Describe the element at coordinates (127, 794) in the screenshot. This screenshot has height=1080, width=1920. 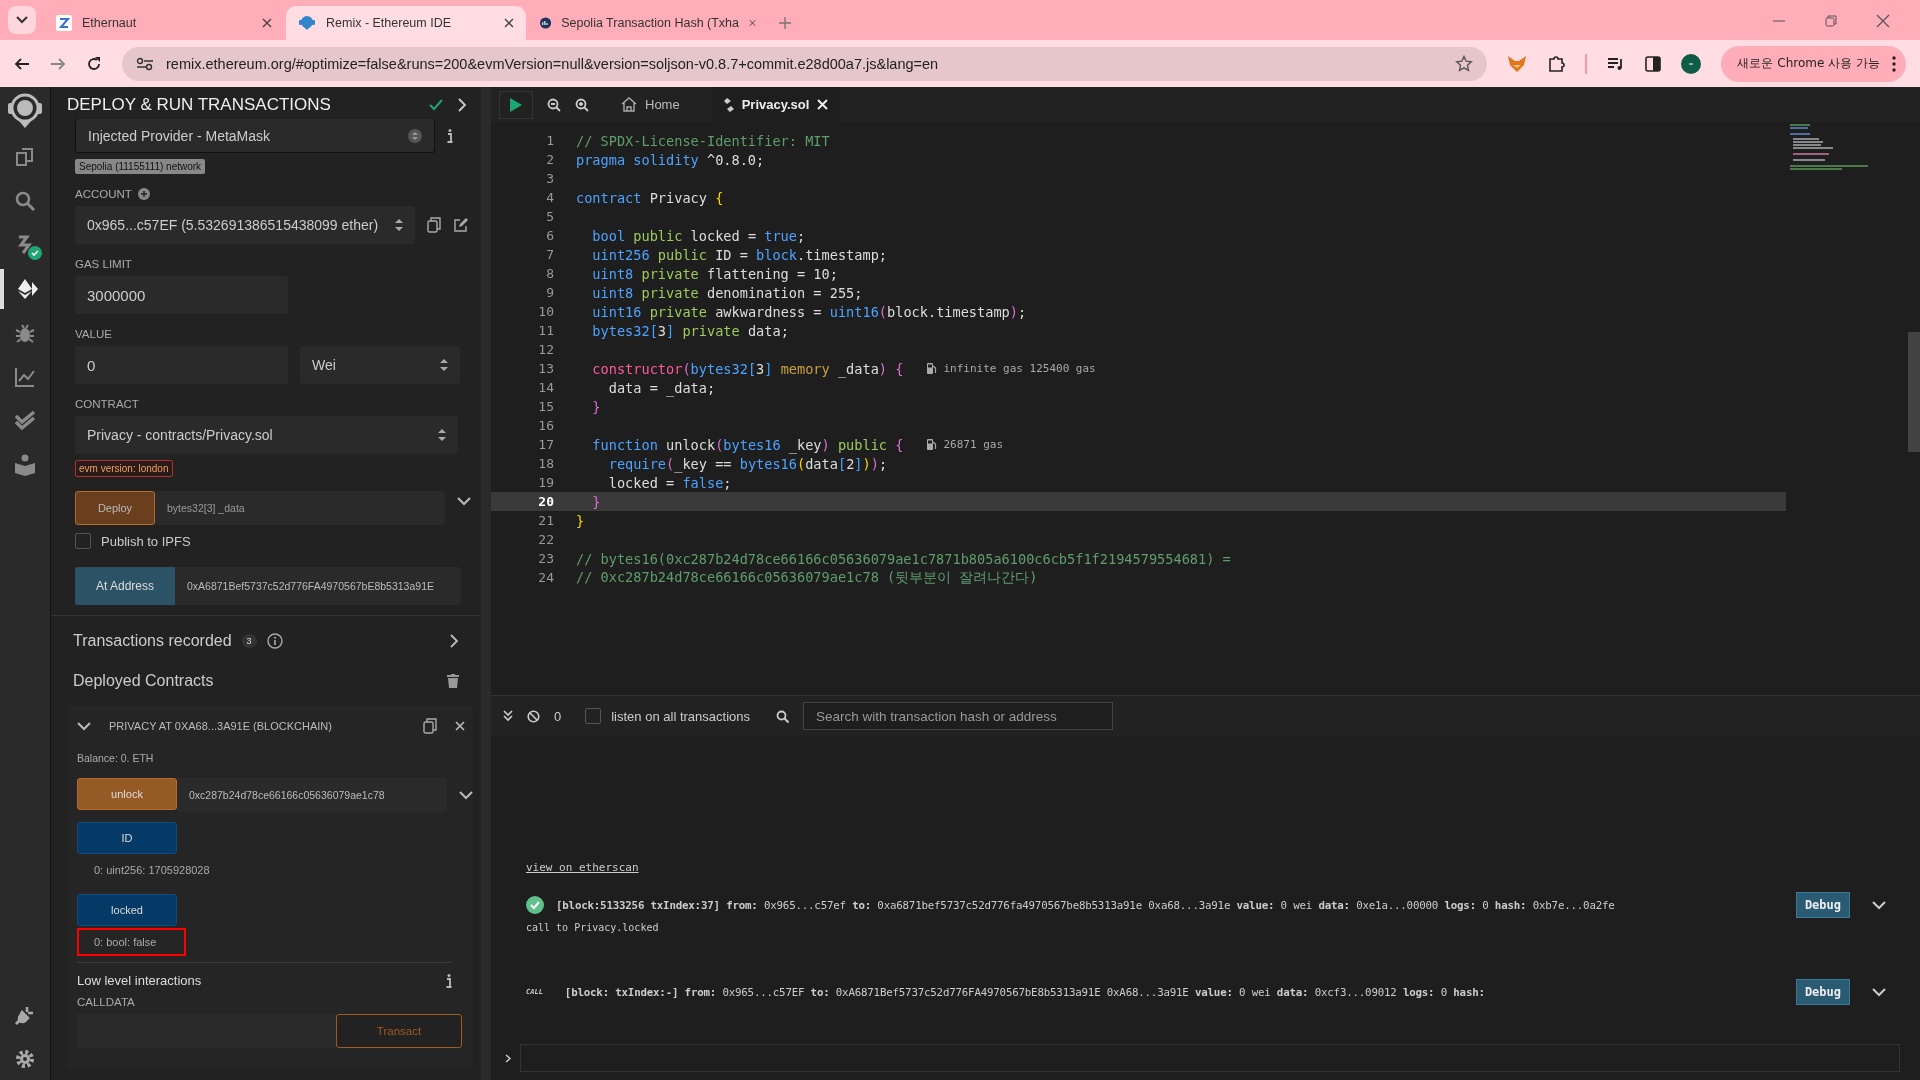
I see `function-button: unlock` at that location.